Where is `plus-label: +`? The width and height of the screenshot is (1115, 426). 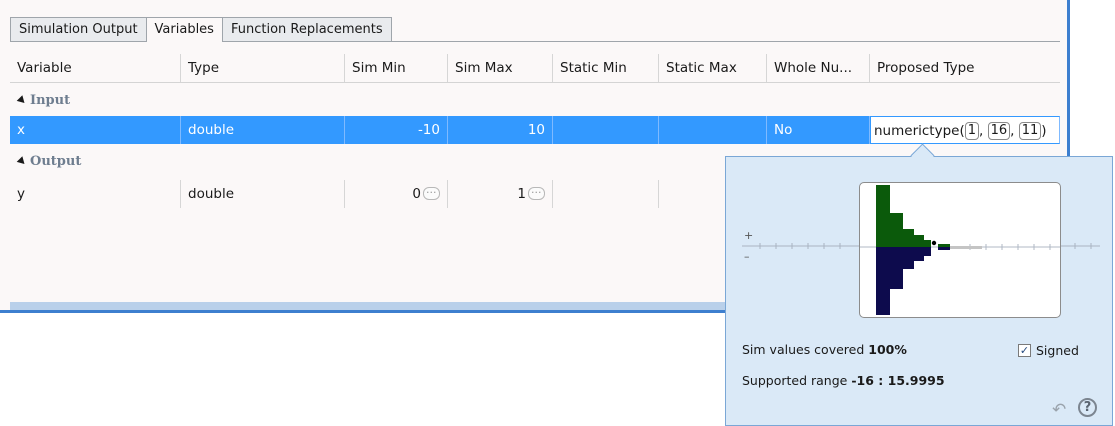
plus-label: + is located at coordinates (749, 235).